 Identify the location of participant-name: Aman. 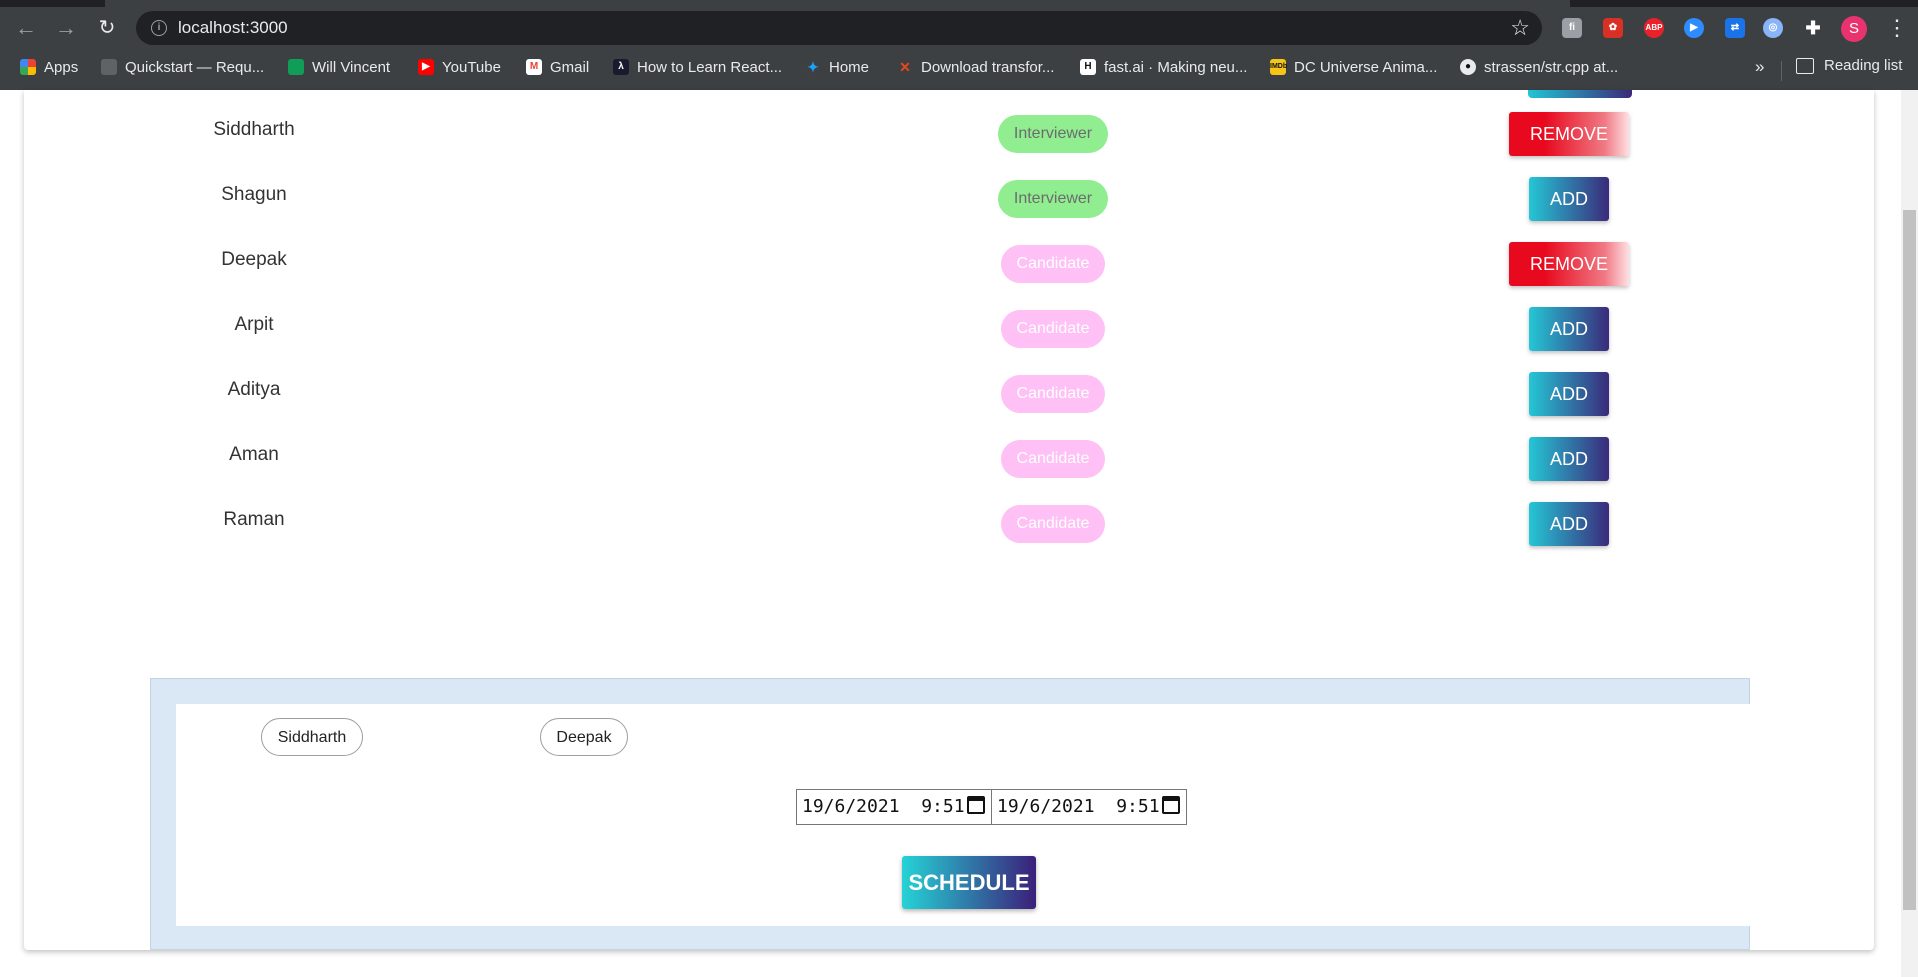
(254, 454).